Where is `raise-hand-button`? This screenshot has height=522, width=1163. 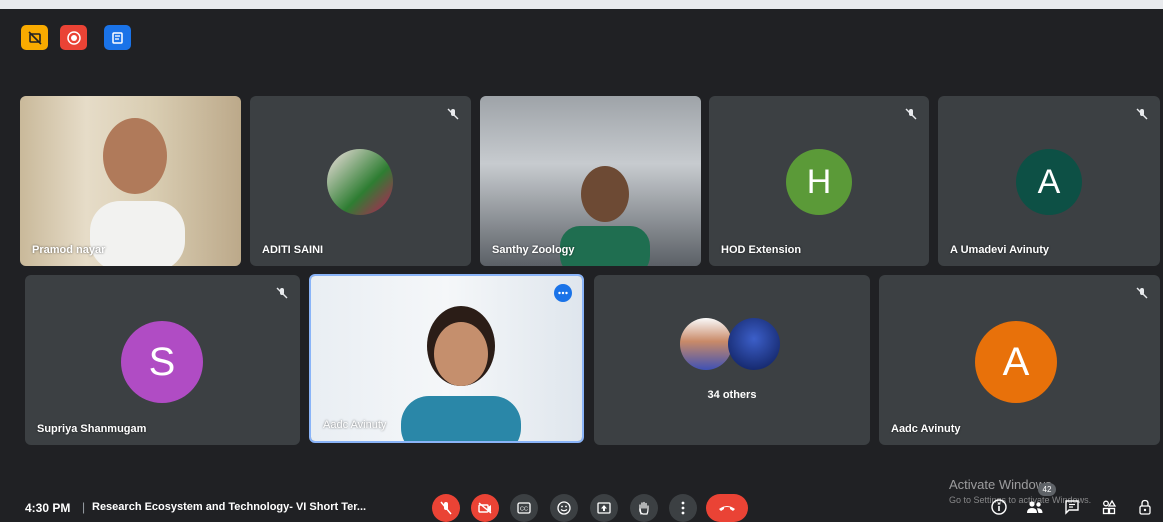
raise-hand-button is located at coordinates (644, 508).